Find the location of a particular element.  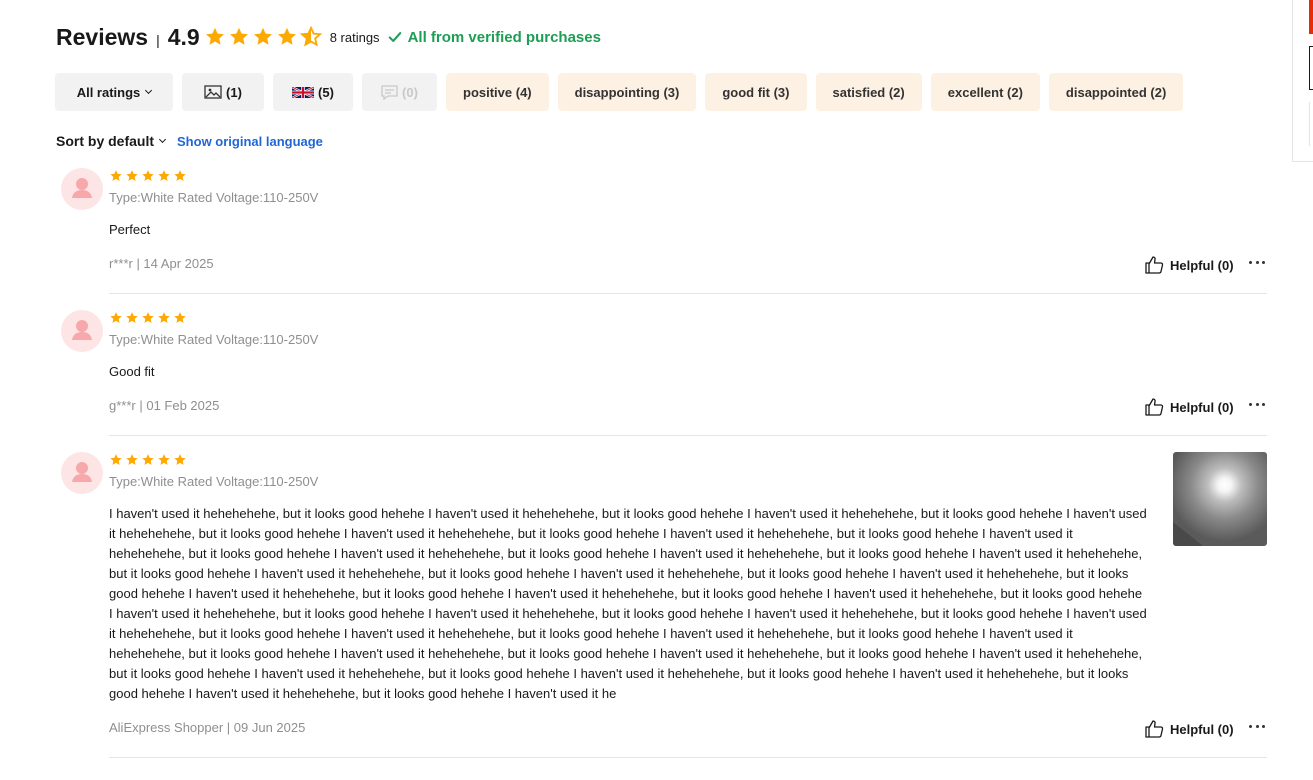

review-text: Perfect is located at coordinates (130, 229).